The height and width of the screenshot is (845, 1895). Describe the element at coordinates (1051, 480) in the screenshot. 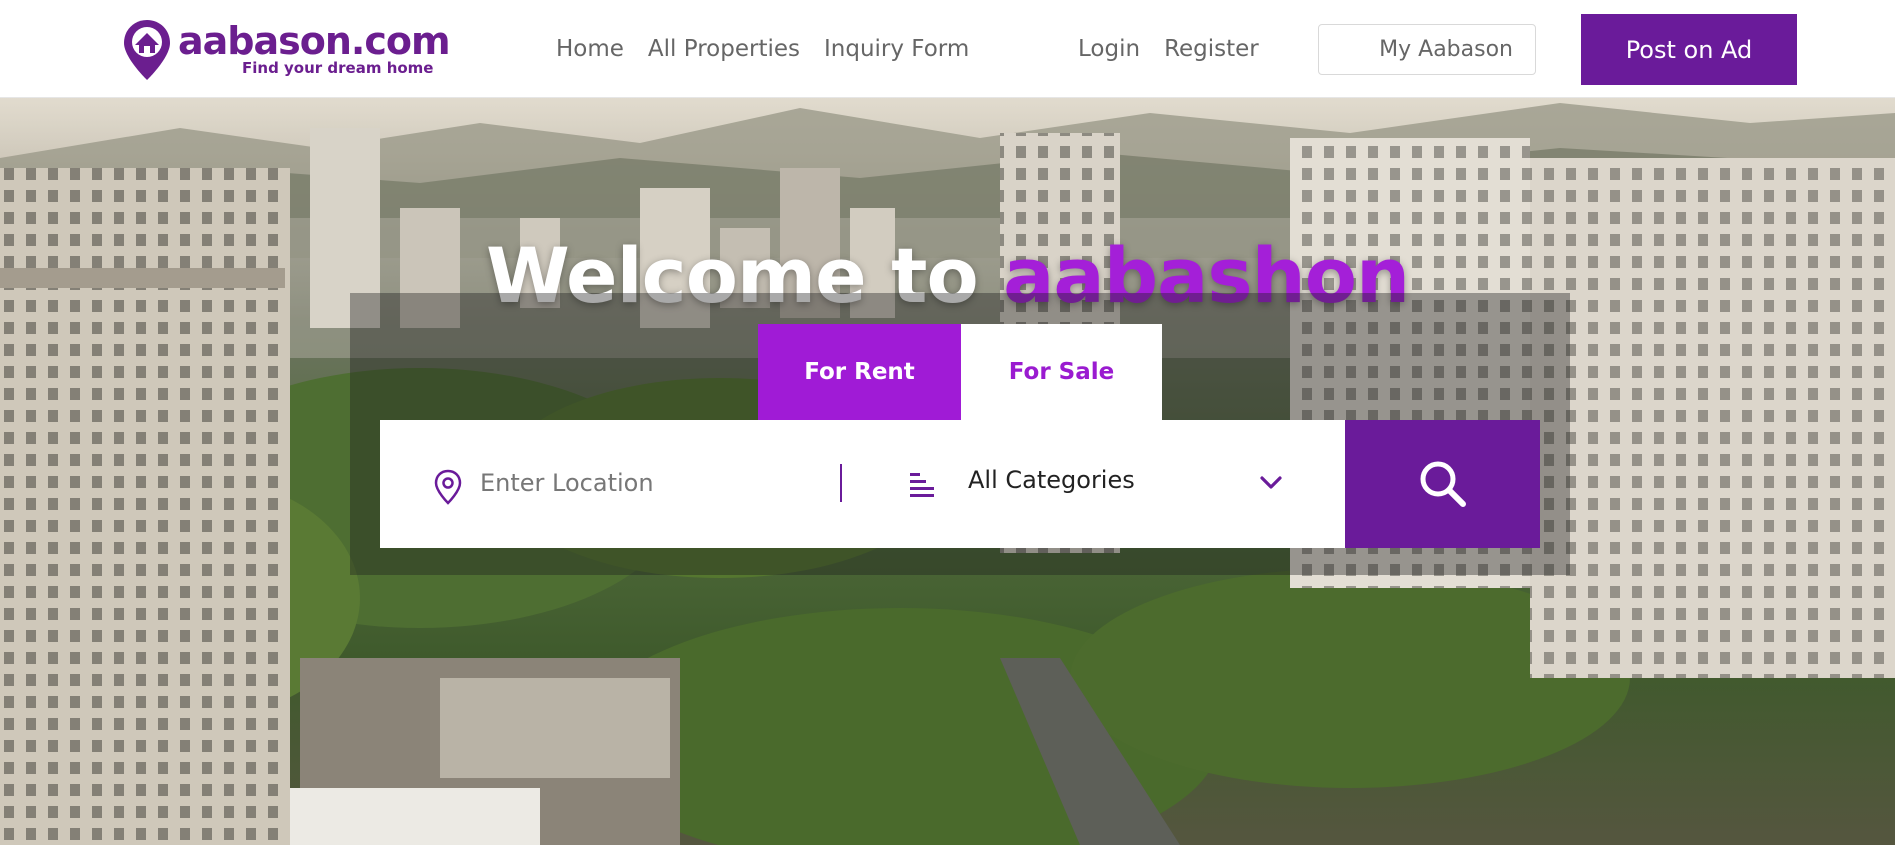

I see `category-selected-value: All Categories` at that location.